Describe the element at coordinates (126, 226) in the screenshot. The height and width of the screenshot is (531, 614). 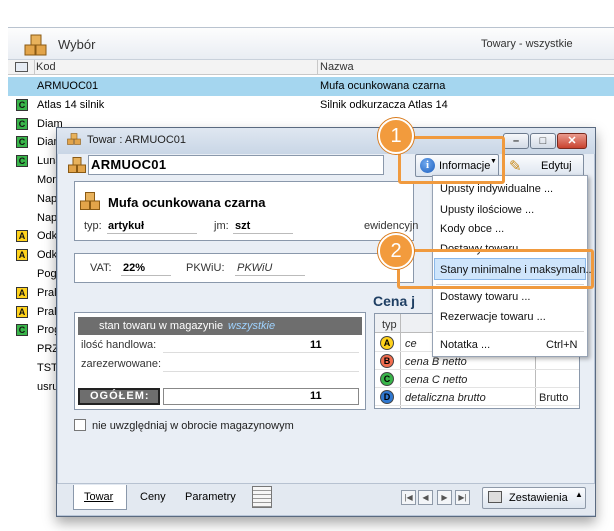
I see `typ-value: artykuł` at that location.